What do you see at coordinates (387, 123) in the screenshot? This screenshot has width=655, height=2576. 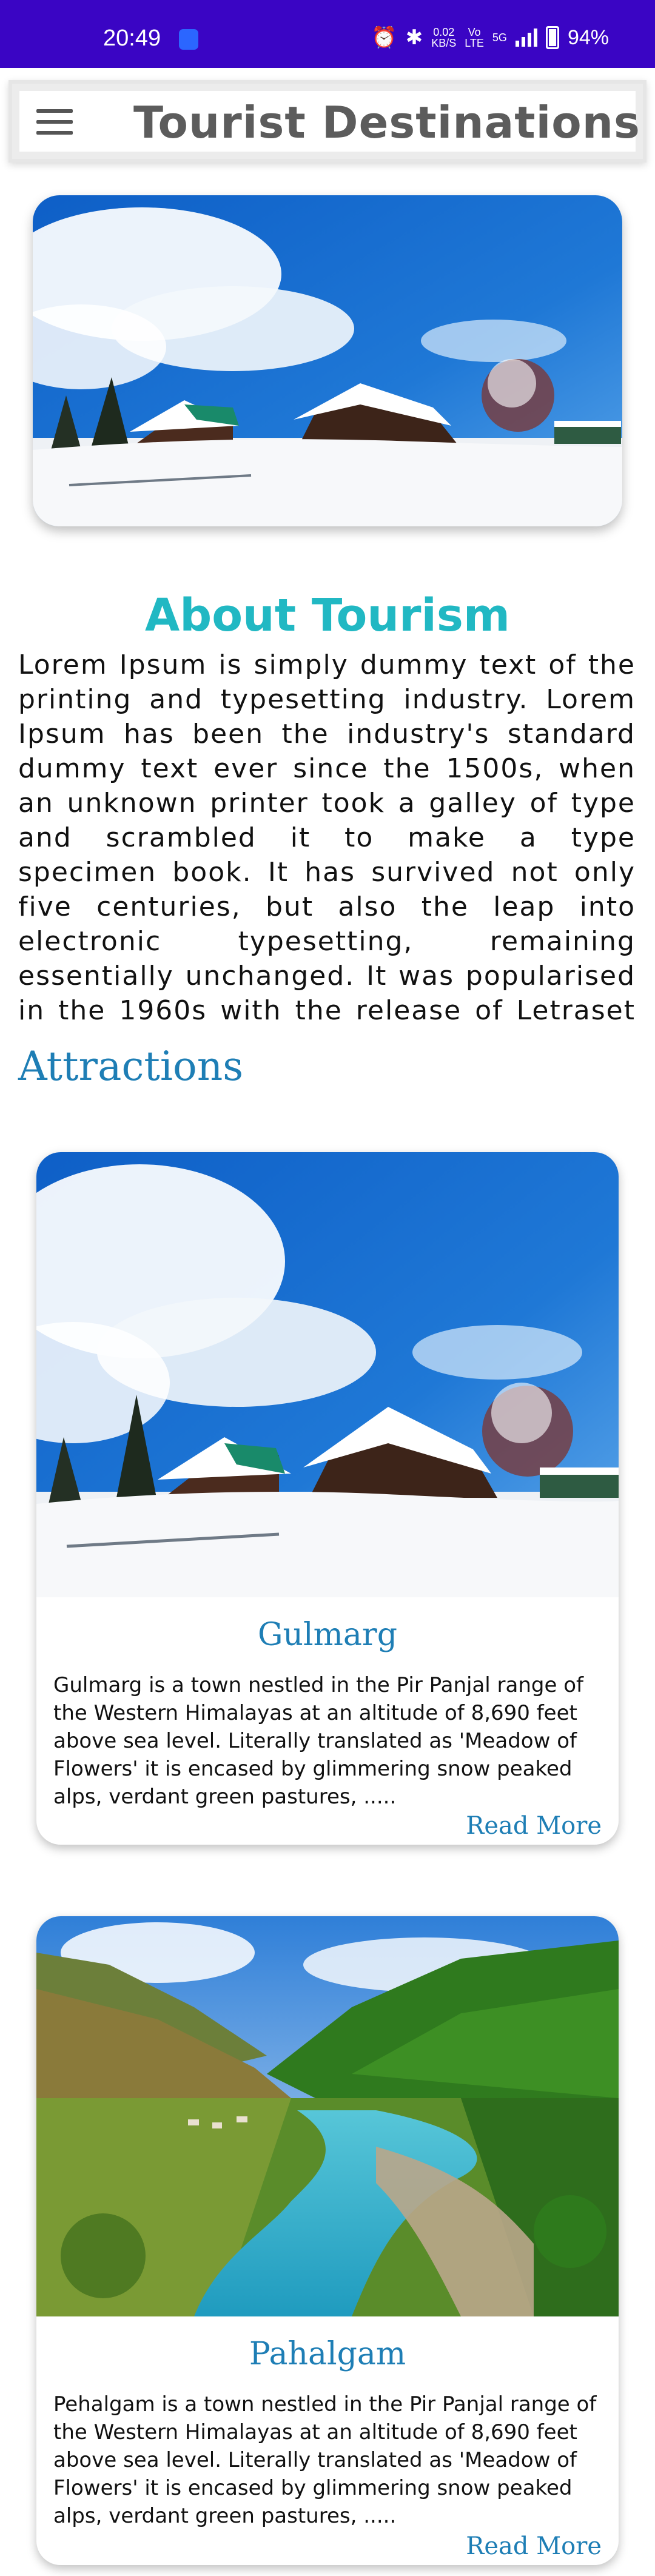 I see `page-title: Tourist Destinations` at bounding box center [387, 123].